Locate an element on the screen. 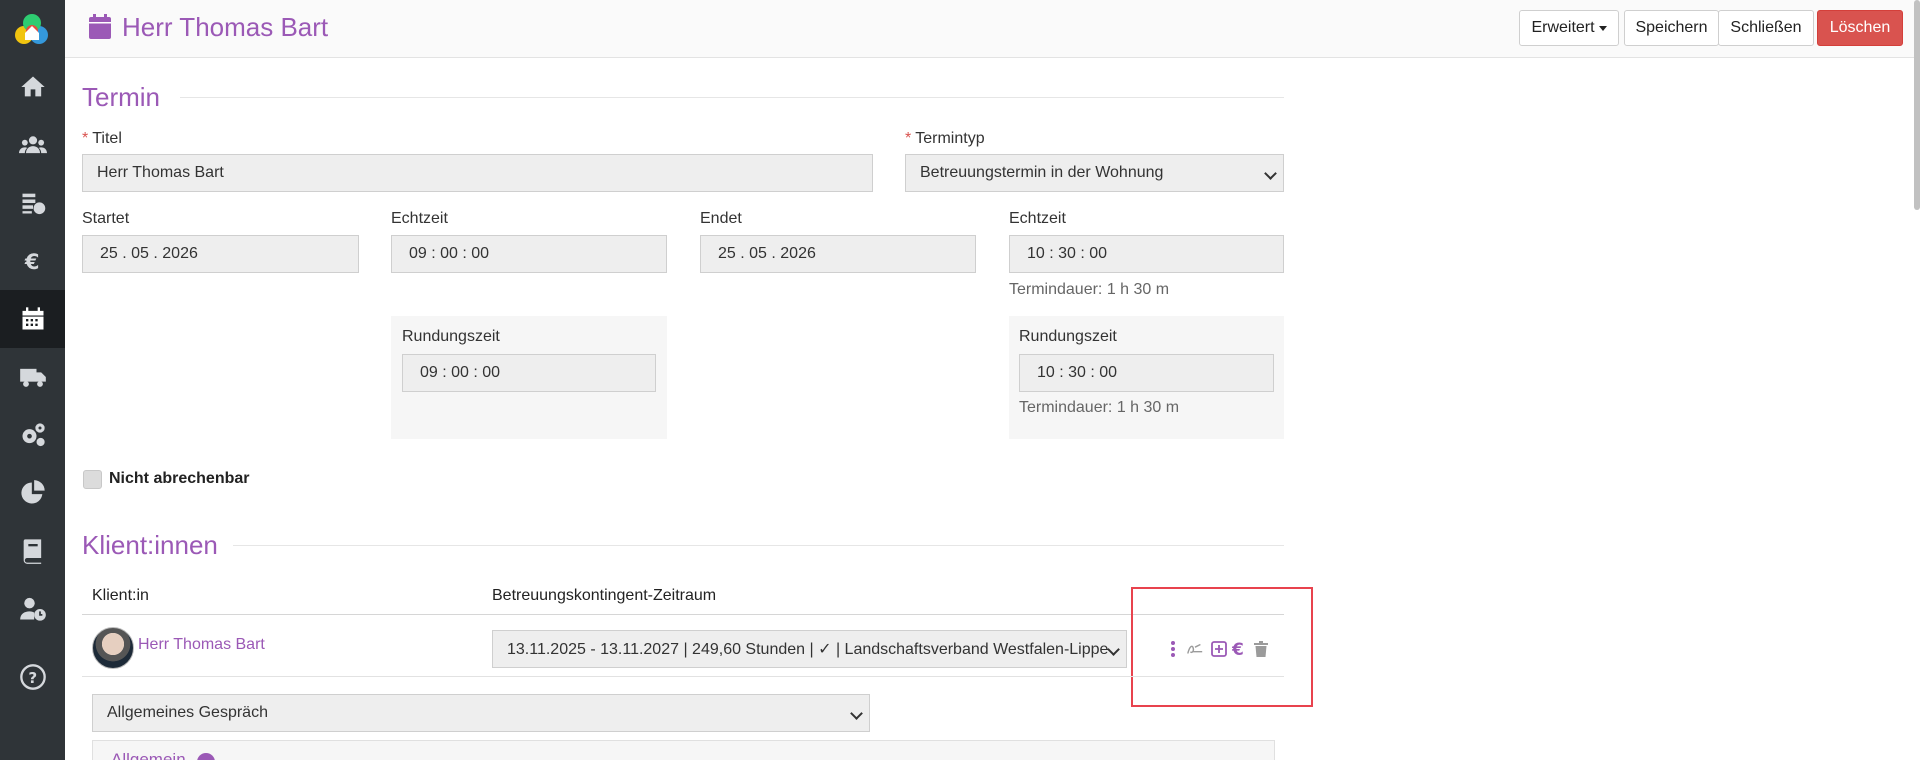 Image resolution: width=1920 pixels, height=760 pixels. action-icons-highlight is located at coordinates (1222, 647).